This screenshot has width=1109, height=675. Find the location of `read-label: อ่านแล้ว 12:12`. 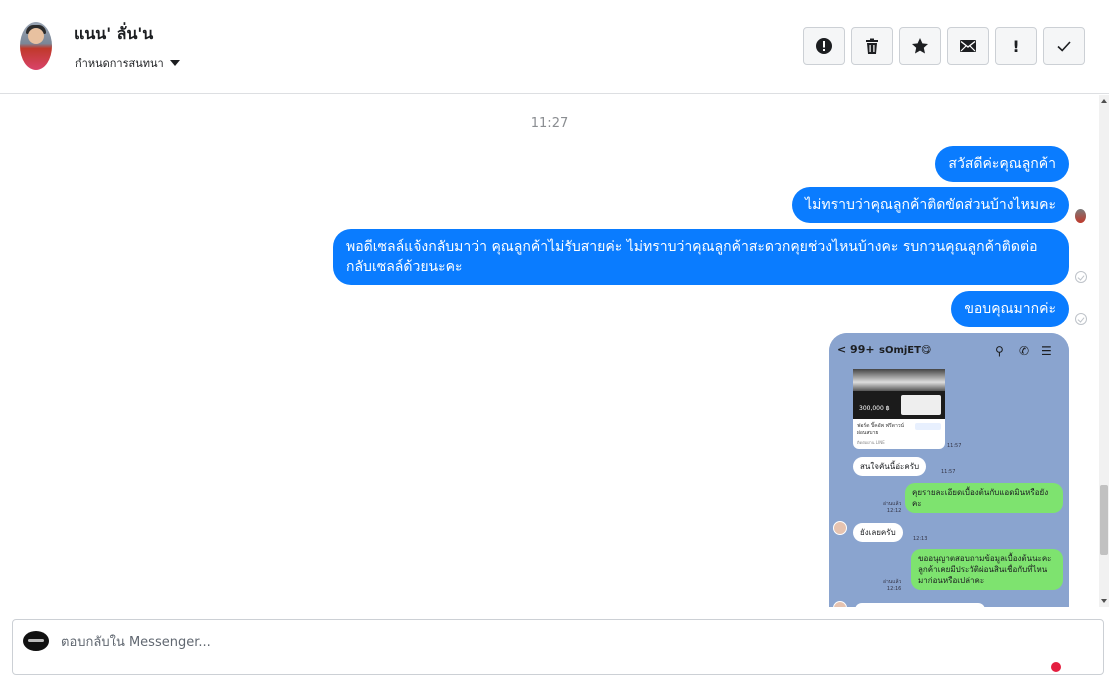

read-label: อ่านแล้ว 12:12 is located at coordinates (892, 507).